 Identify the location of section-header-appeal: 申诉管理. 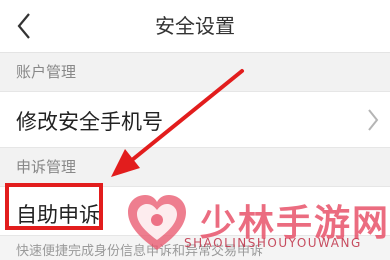
(195, 167).